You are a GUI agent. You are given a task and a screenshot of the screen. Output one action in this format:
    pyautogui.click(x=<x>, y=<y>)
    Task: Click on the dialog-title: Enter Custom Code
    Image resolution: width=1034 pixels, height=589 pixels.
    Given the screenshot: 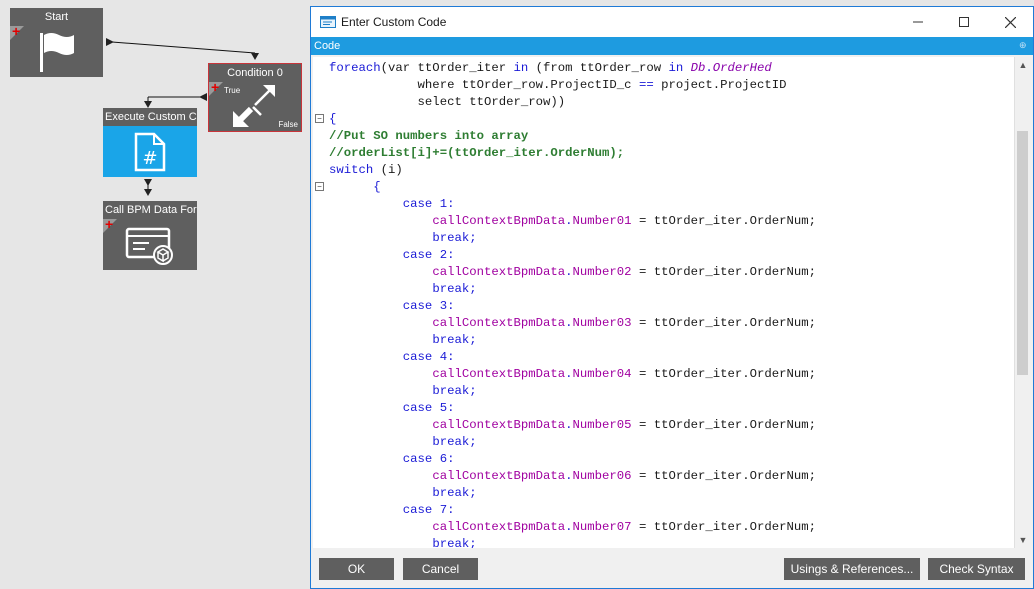 What is the action you would take?
    pyautogui.click(x=394, y=22)
    